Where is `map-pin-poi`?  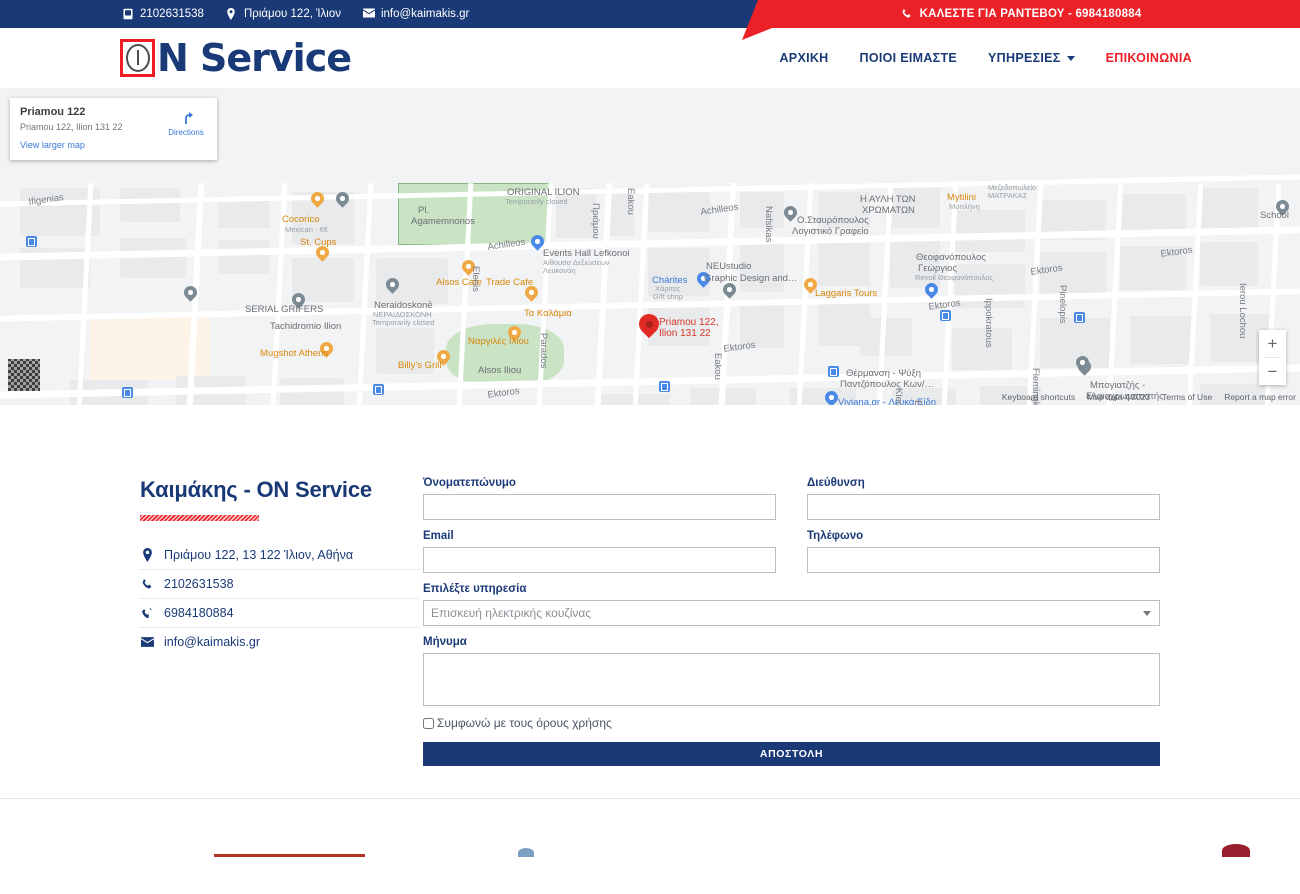 map-pin-poi is located at coordinates (342, 199).